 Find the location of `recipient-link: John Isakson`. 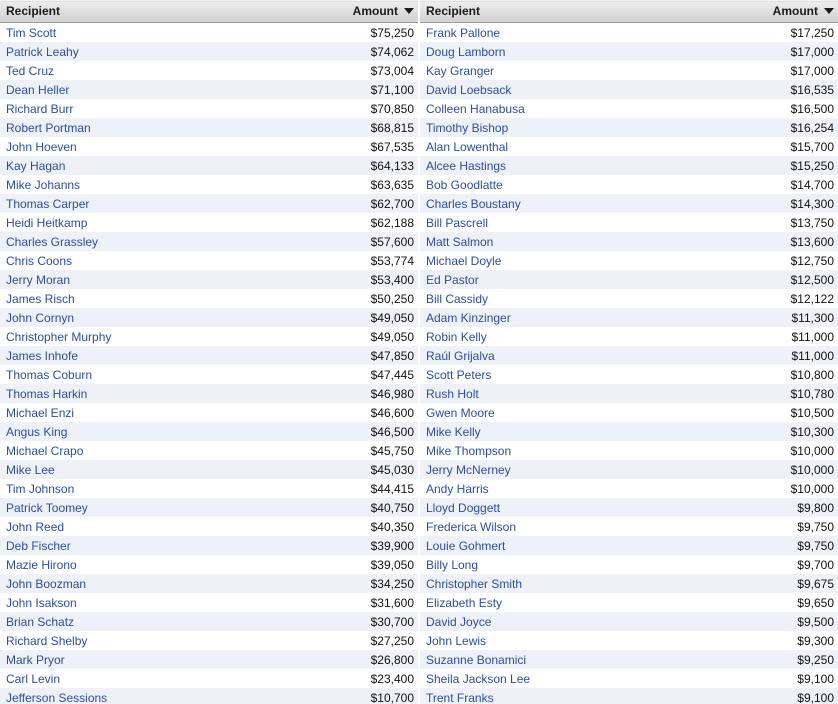

recipient-link: John Isakson is located at coordinates (130, 602).